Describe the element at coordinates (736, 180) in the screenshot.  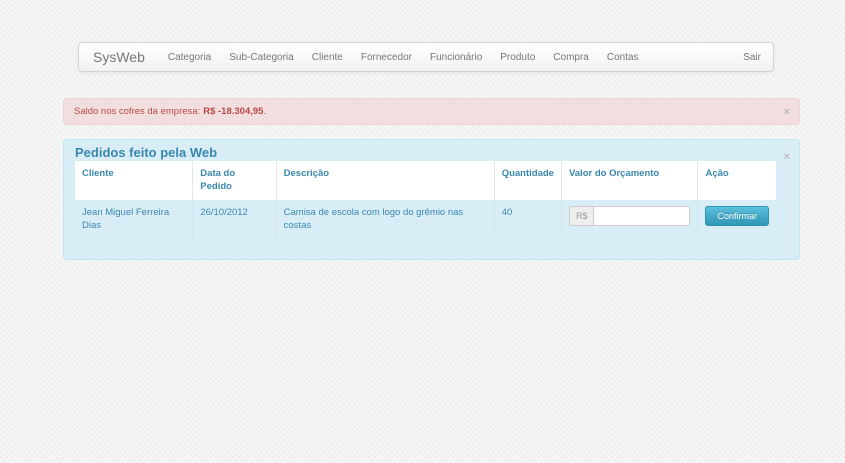
I see `header-acao: Ação` at that location.